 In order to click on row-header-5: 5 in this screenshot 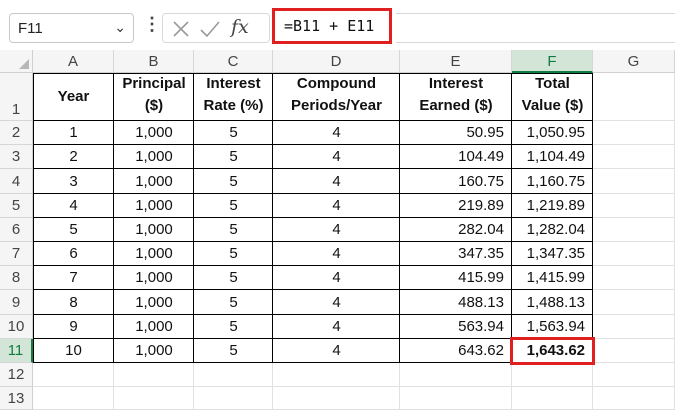, I will do `click(16, 206)`.